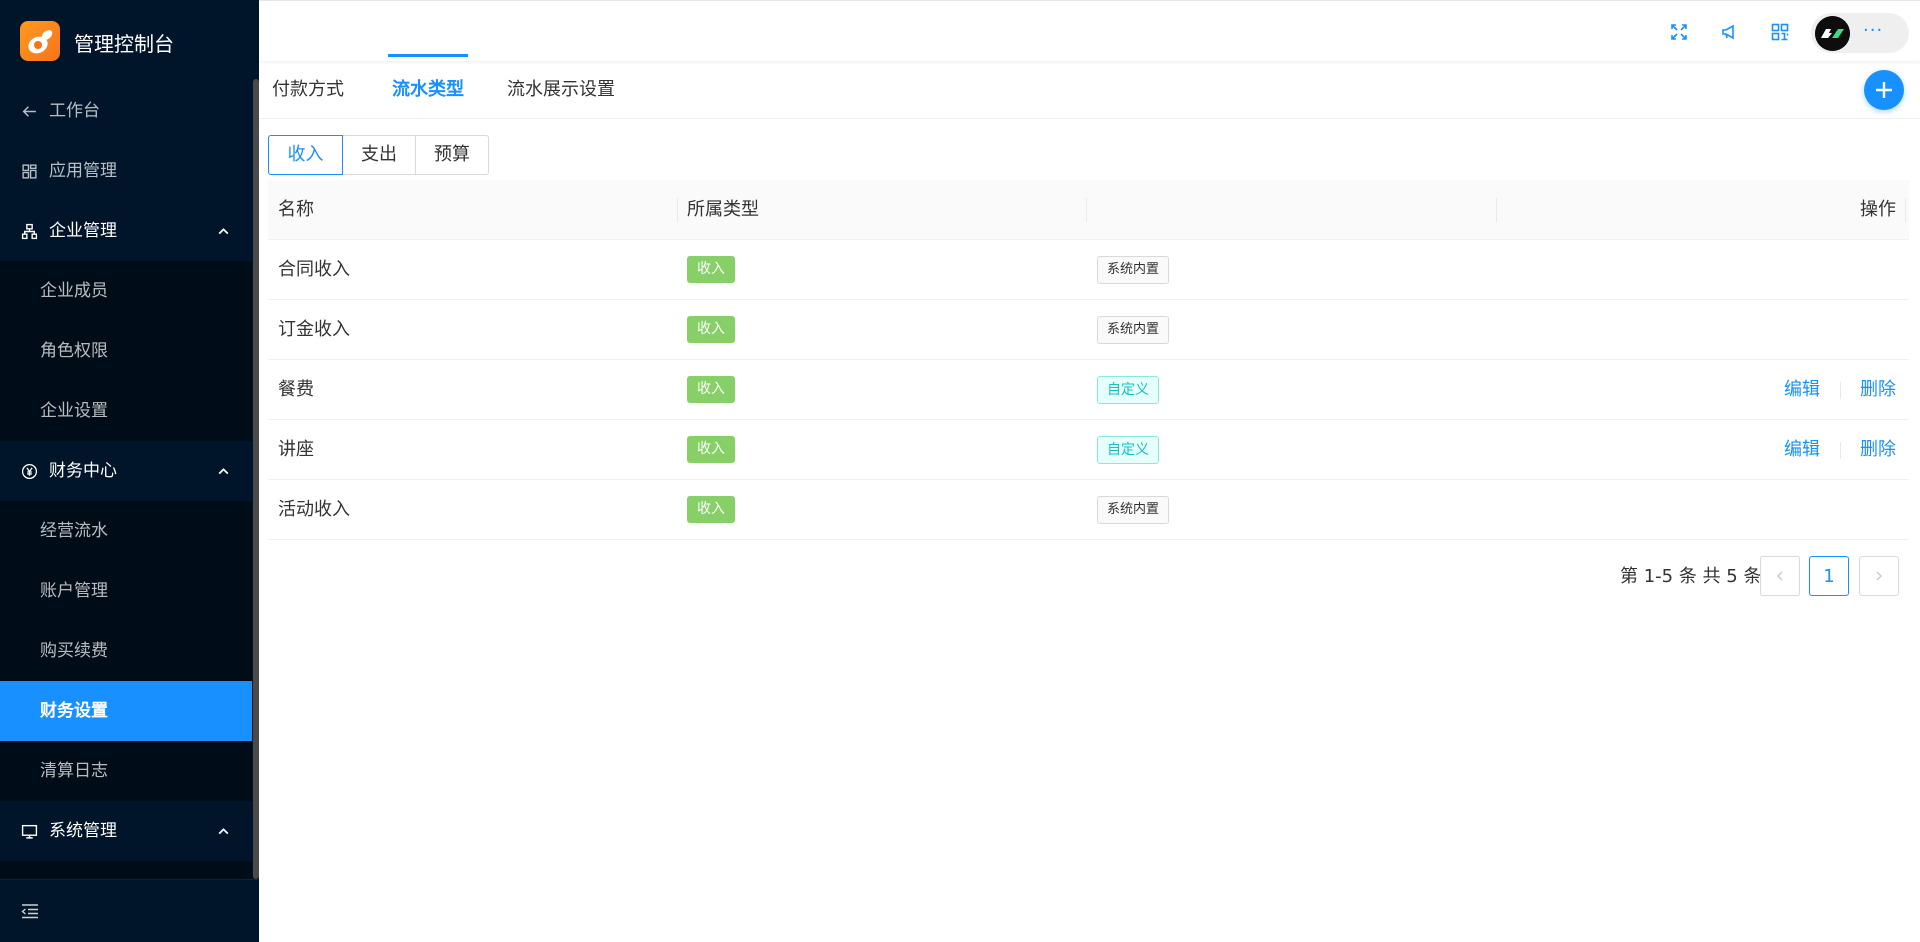 The height and width of the screenshot is (942, 1920). What do you see at coordinates (428, 90) in the screenshot?
I see `tab-flow-types: 流水类型` at bounding box center [428, 90].